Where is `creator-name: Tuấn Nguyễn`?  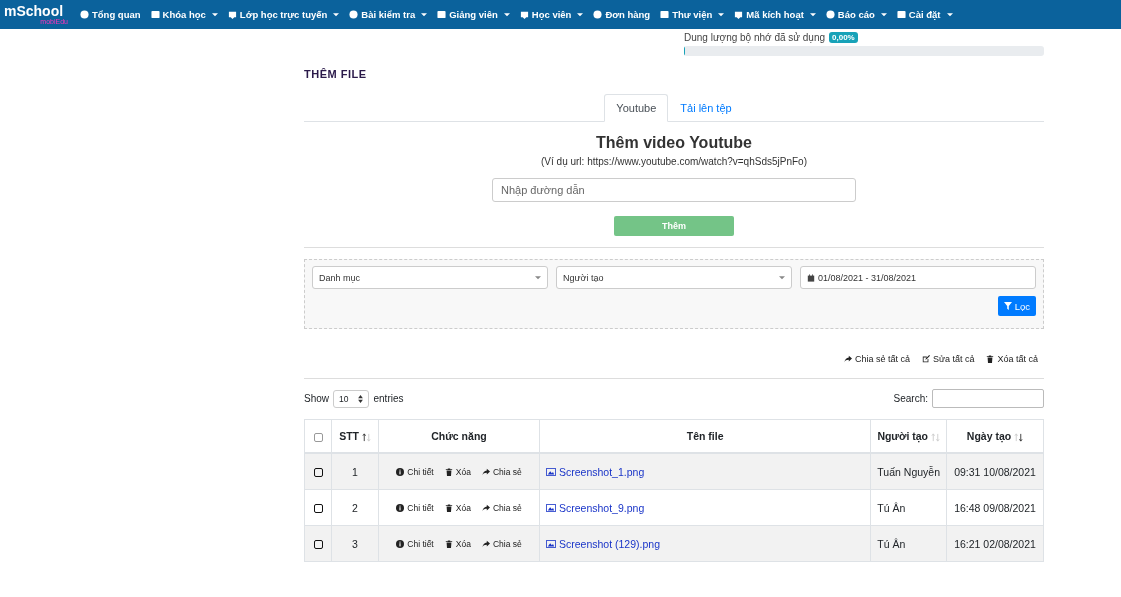
creator-name: Tuấn Nguyễn is located at coordinates (908, 471).